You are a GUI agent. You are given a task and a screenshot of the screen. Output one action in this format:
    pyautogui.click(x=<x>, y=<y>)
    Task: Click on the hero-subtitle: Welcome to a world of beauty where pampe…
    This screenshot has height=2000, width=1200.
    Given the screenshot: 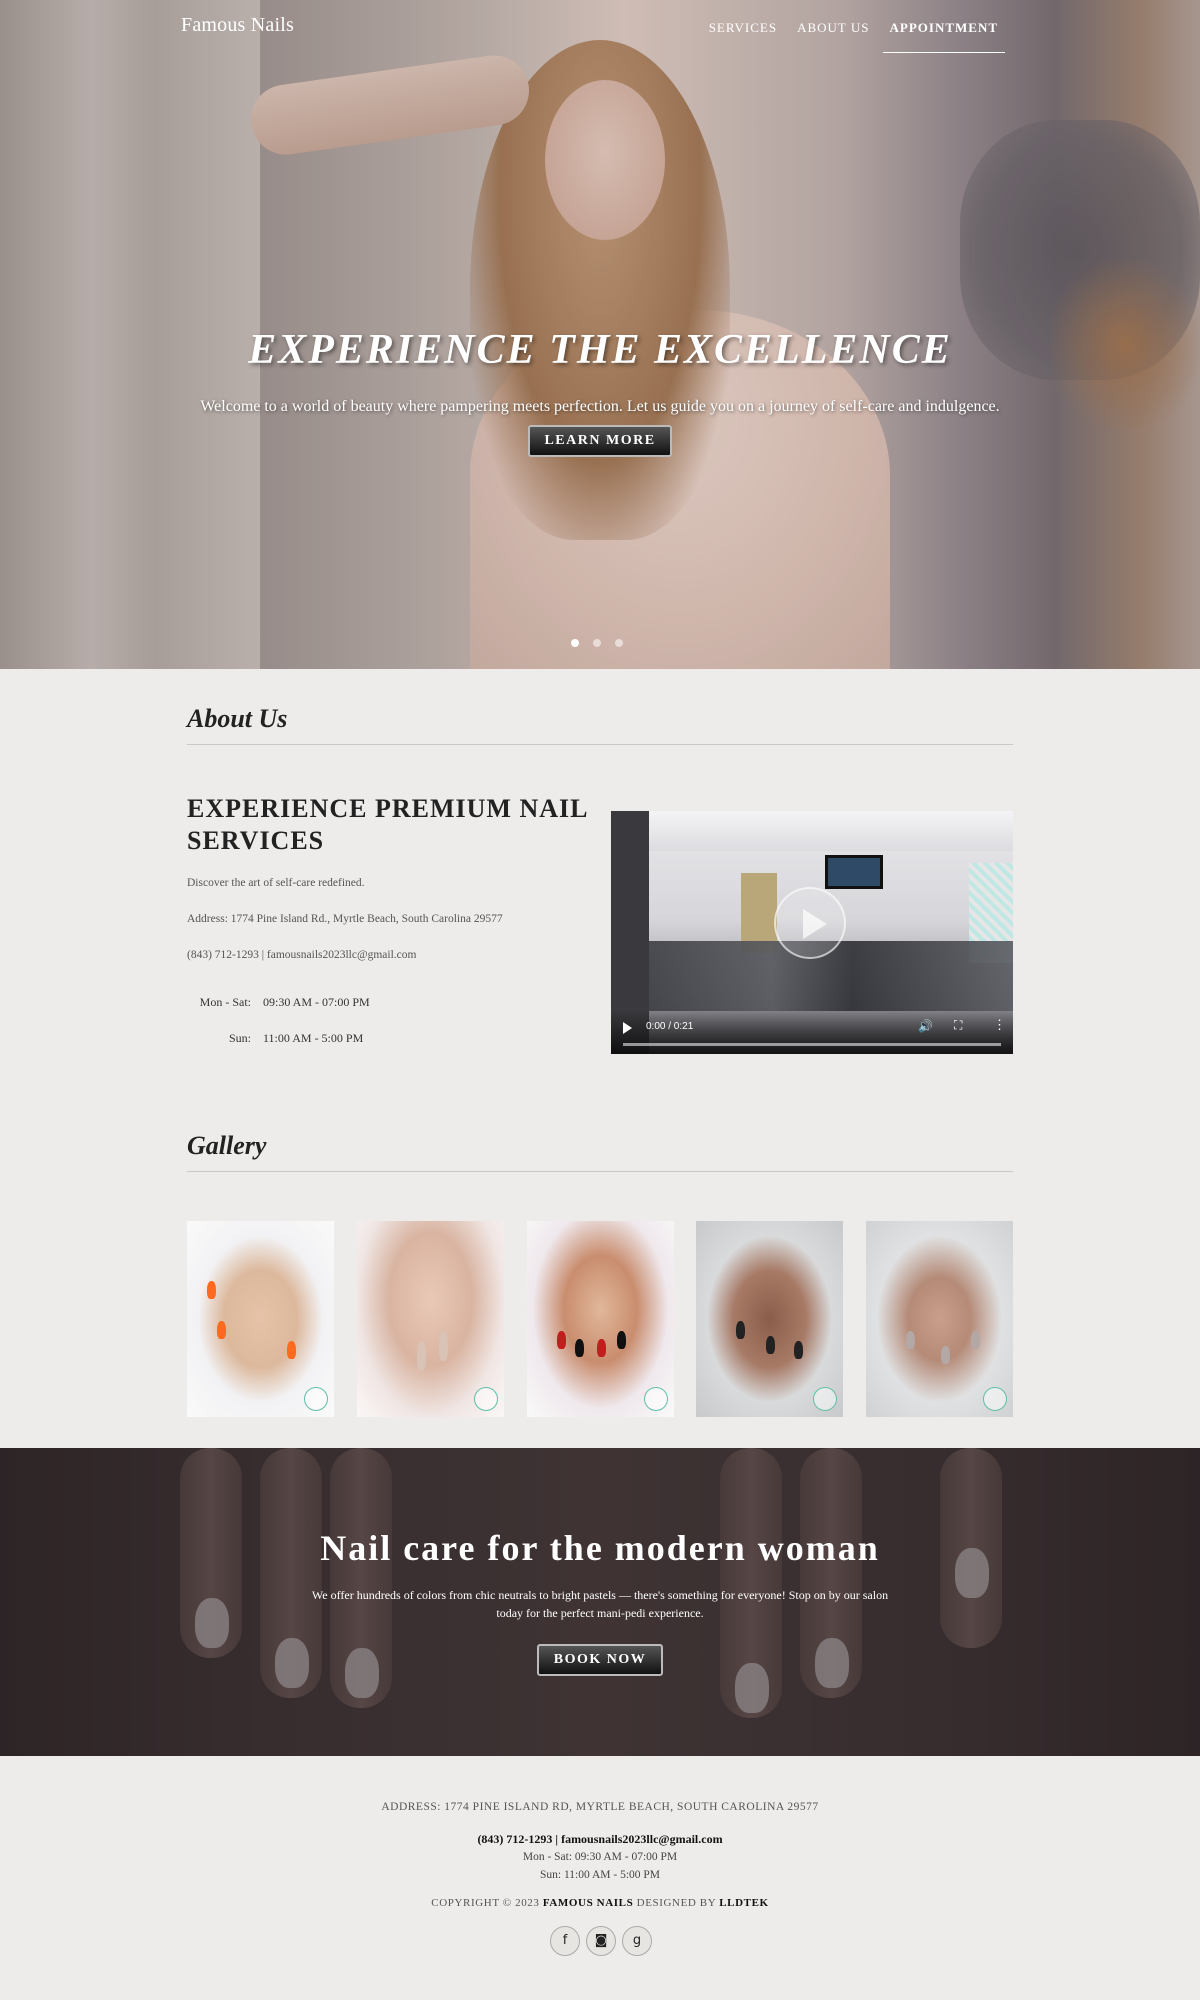 What is the action you would take?
    pyautogui.click(x=600, y=406)
    